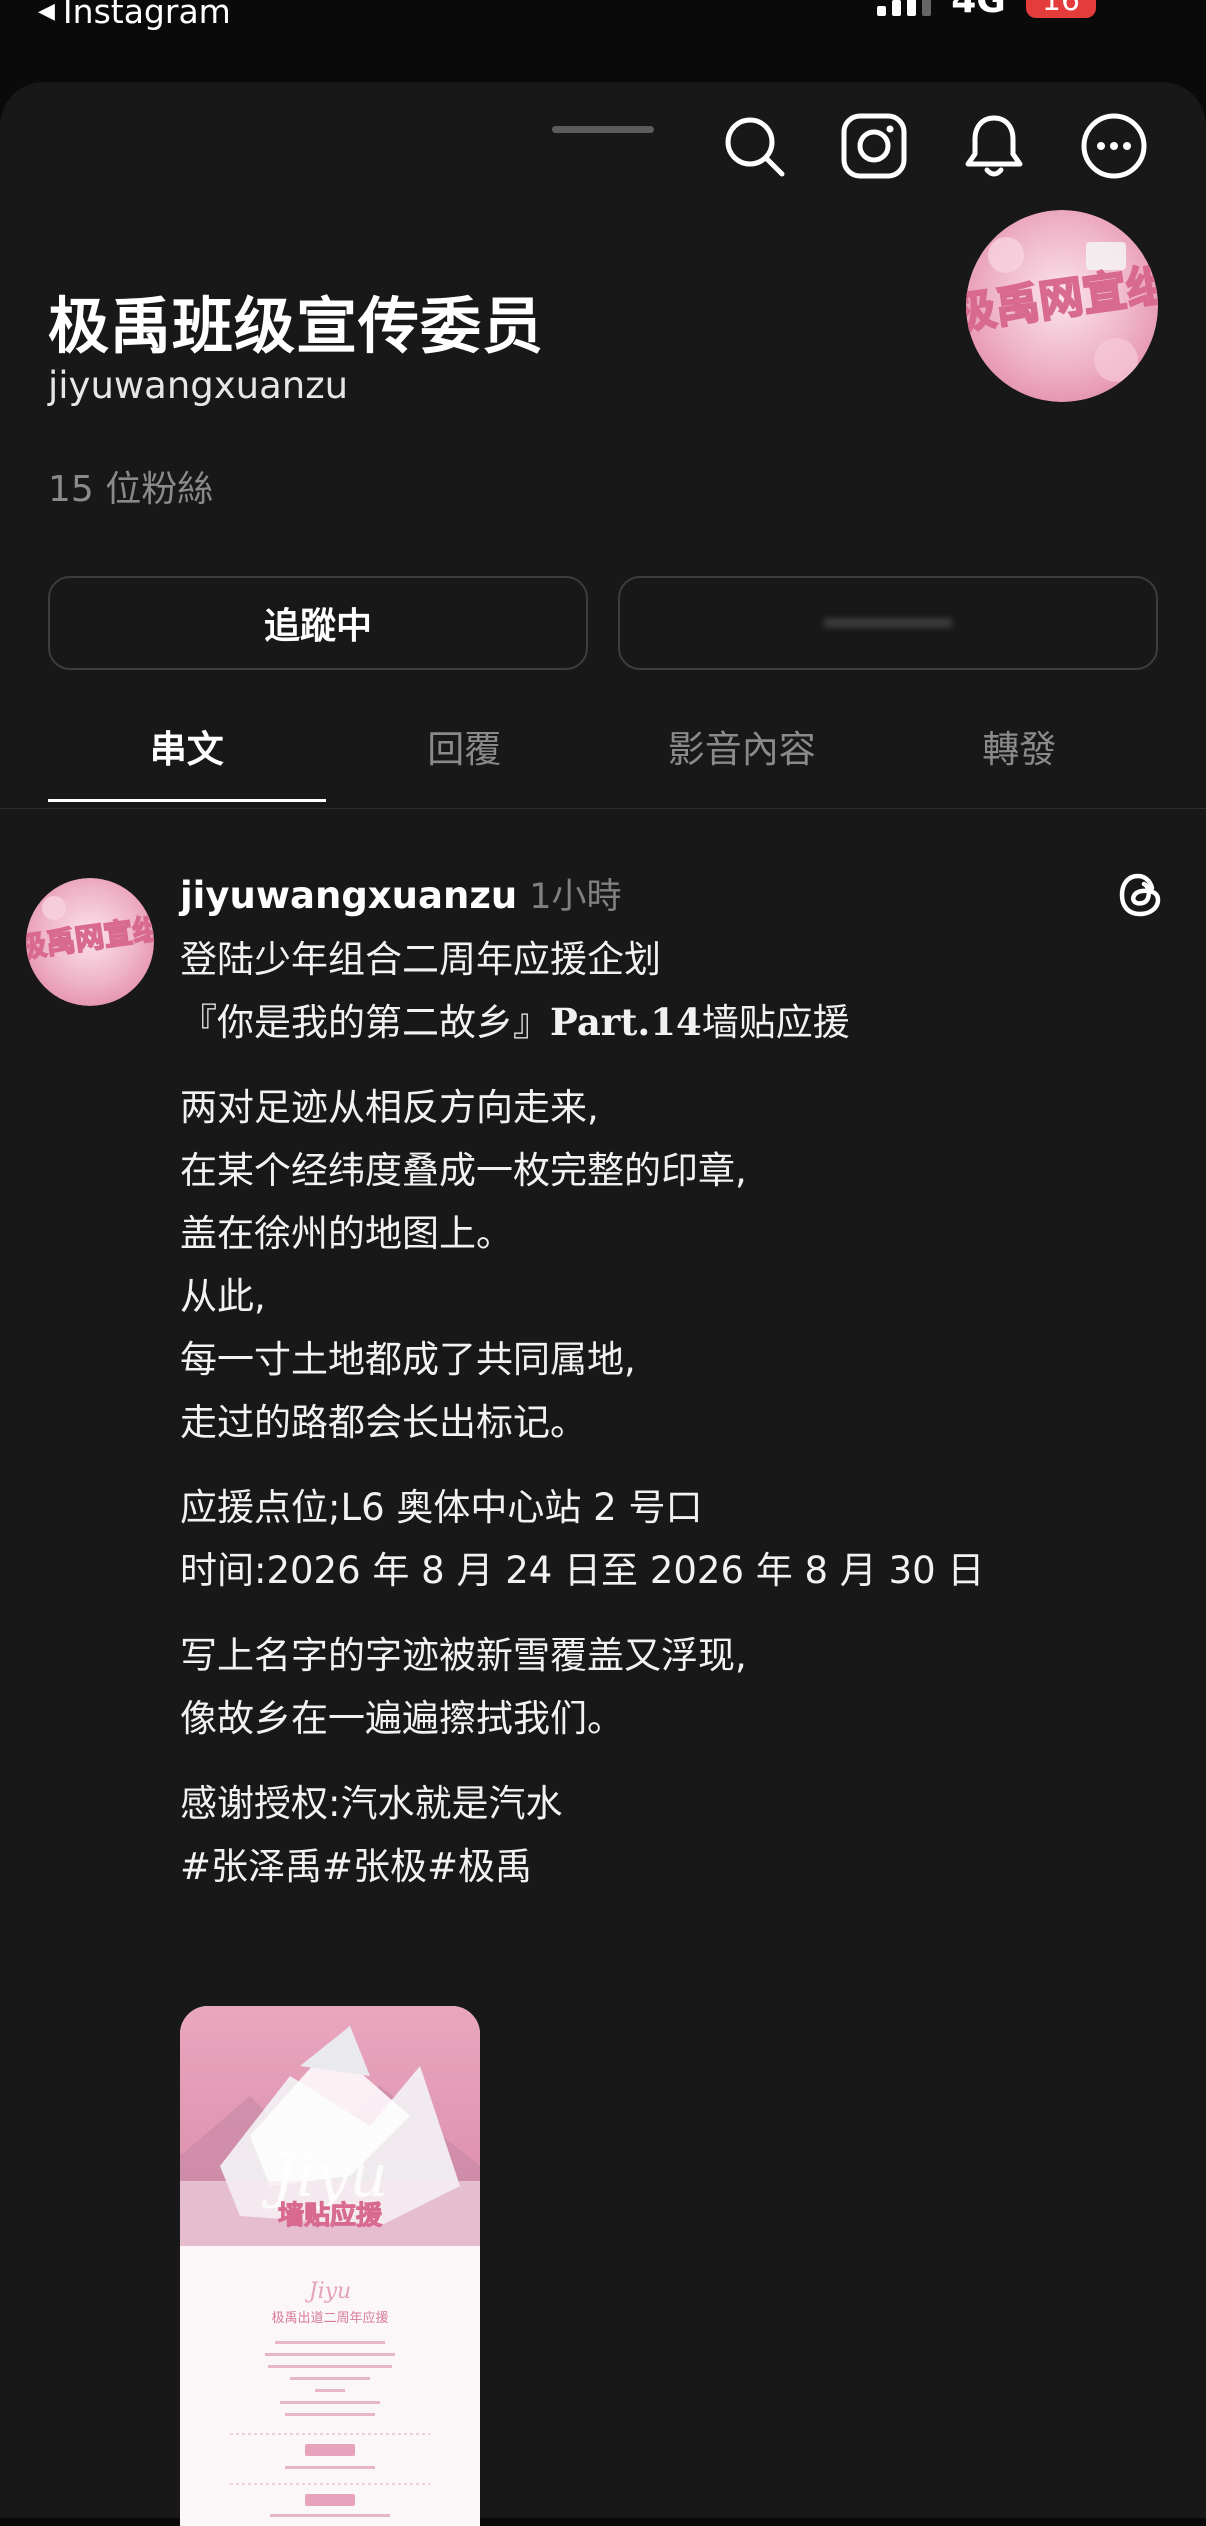 The height and width of the screenshot is (2526, 1206). What do you see at coordinates (1060, 9) in the screenshot?
I see `battery-indicator: 16` at bounding box center [1060, 9].